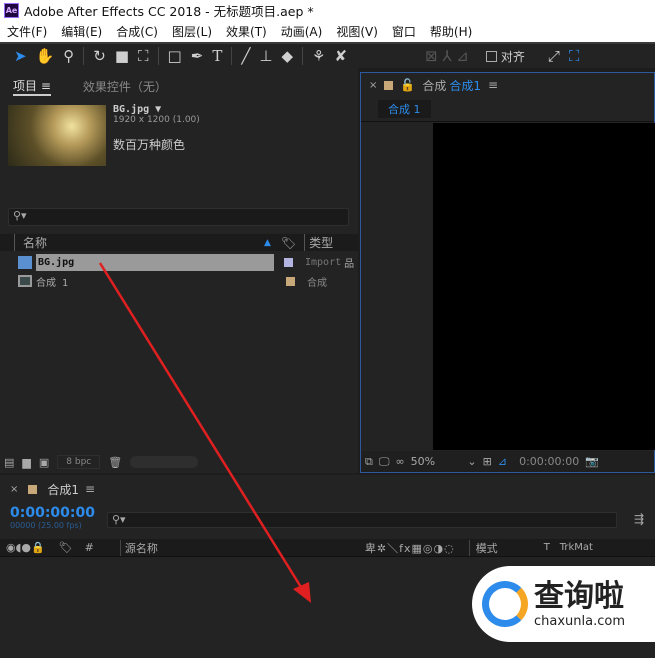 This screenshot has height=658, width=655. What do you see at coordinates (505, 604) in the screenshot?
I see `watermark-logo-icon` at bounding box center [505, 604].